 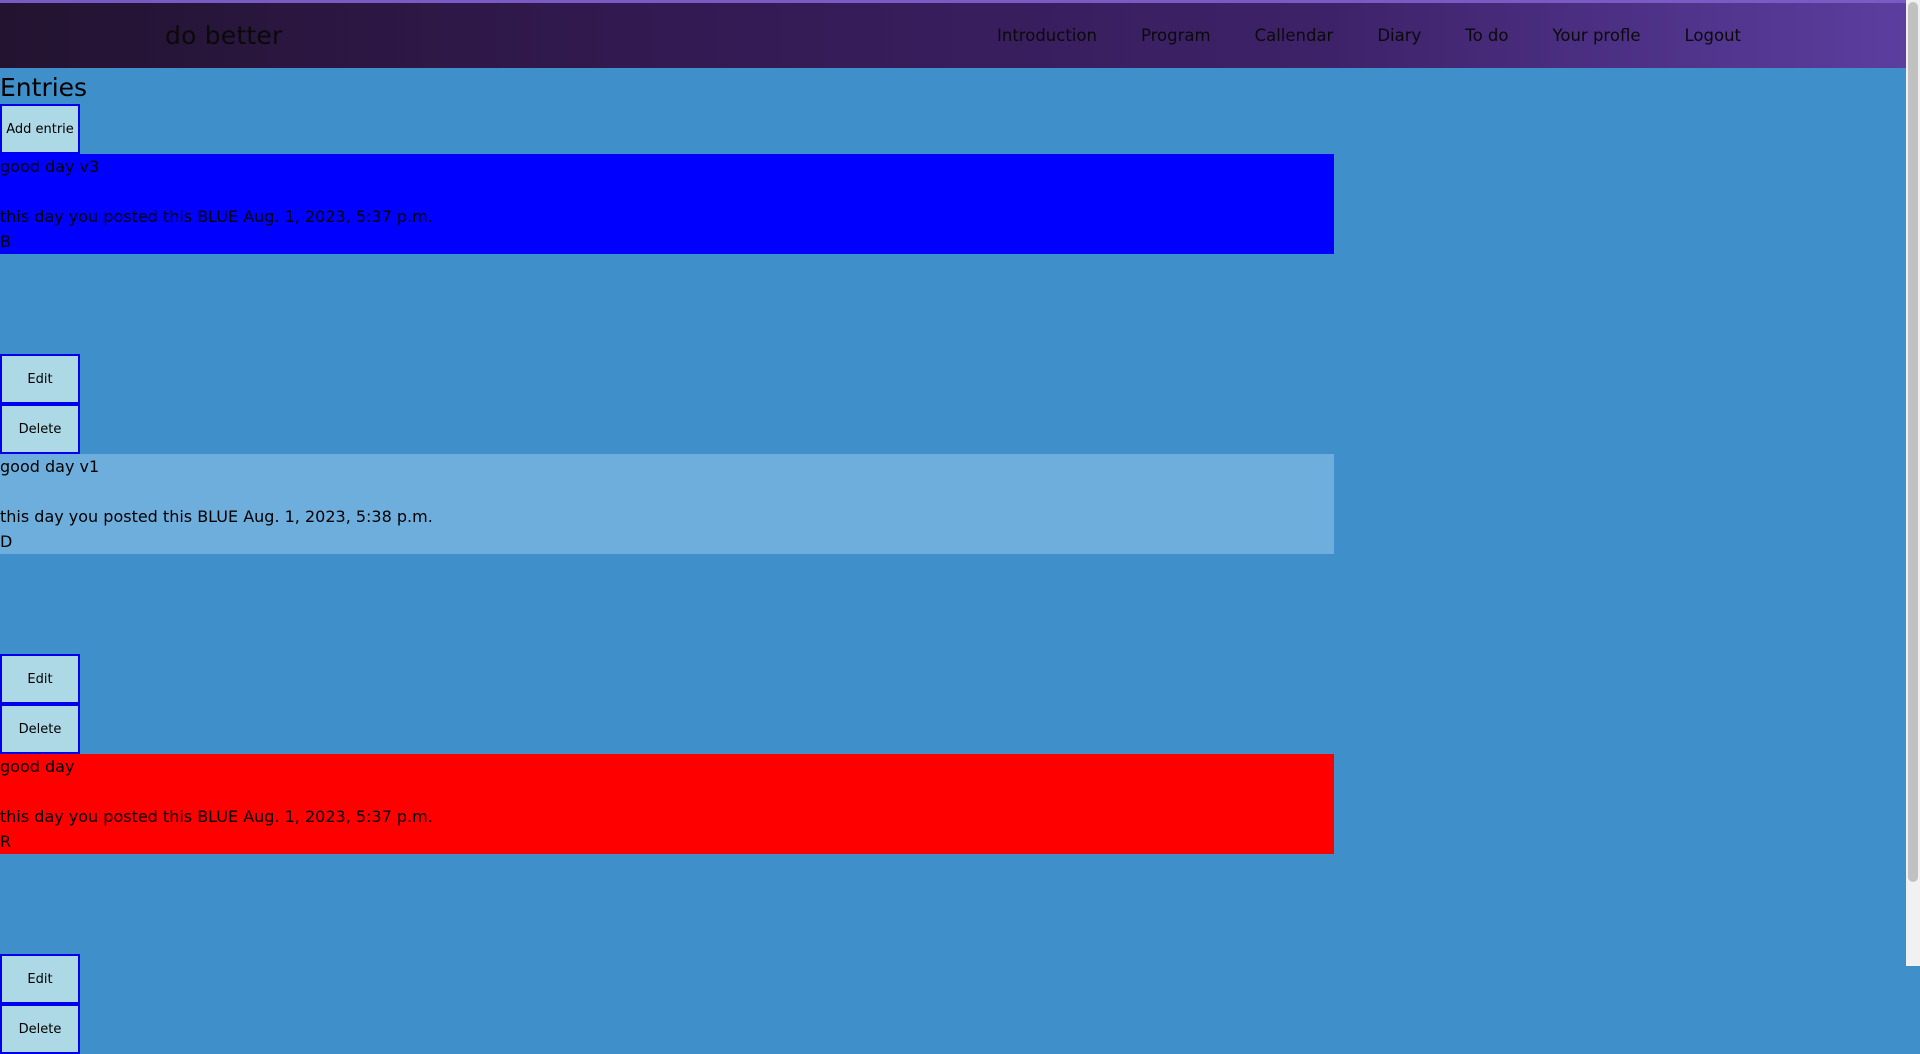 What do you see at coordinates (44, 87) in the screenshot?
I see `page-title: Entries` at bounding box center [44, 87].